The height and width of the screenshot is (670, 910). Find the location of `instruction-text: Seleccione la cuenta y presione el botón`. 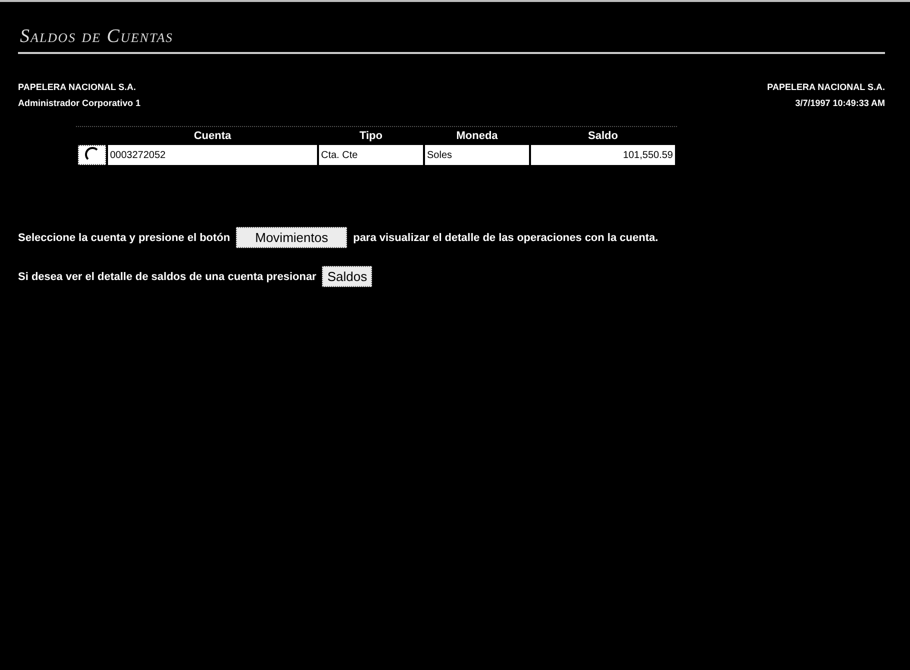

instruction-text: Seleccione la cuenta y presione el botón is located at coordinates (124, 238).